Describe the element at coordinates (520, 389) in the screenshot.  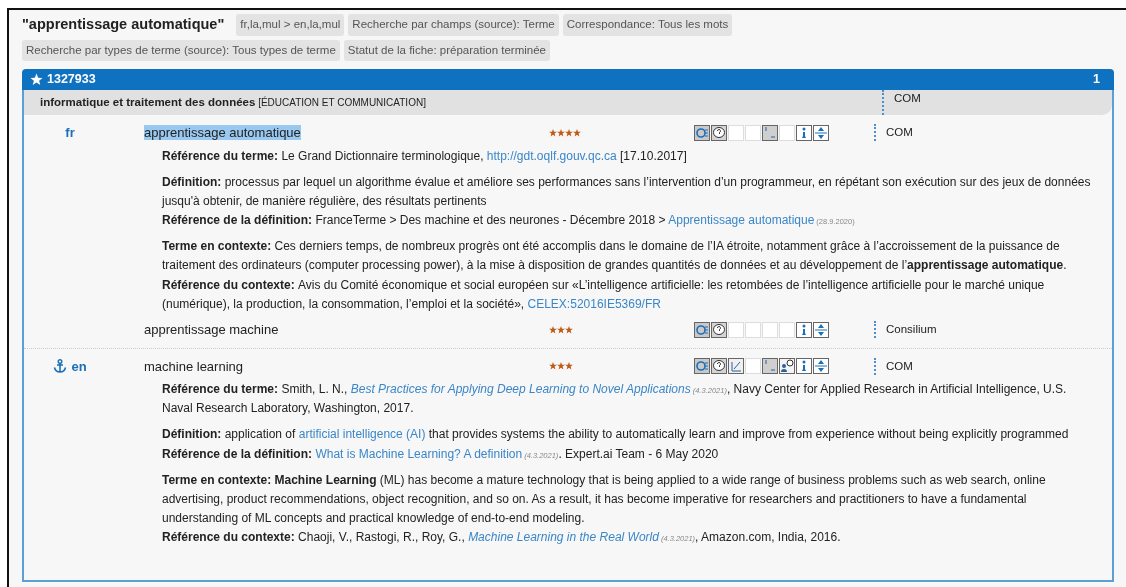
I see `link: Best Practices for Applying Deep Learning to Novel Applications` at that location.